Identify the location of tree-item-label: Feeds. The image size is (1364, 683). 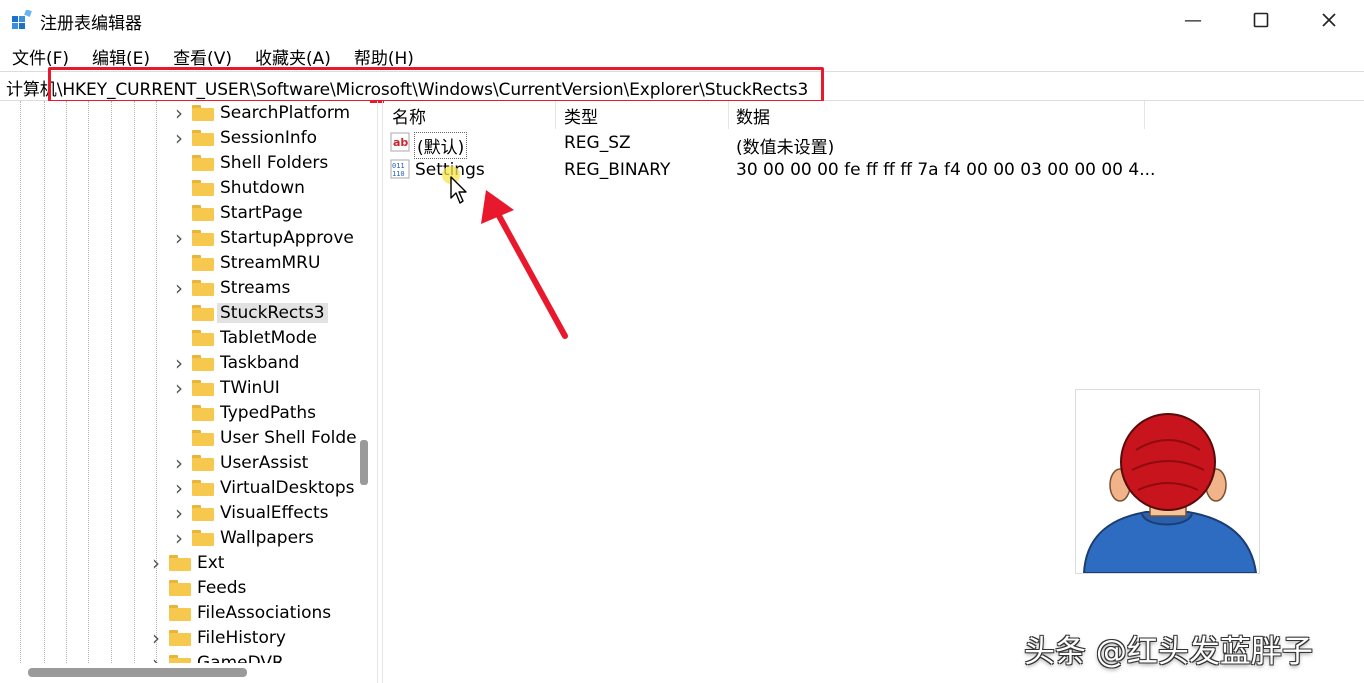
(222, 588).